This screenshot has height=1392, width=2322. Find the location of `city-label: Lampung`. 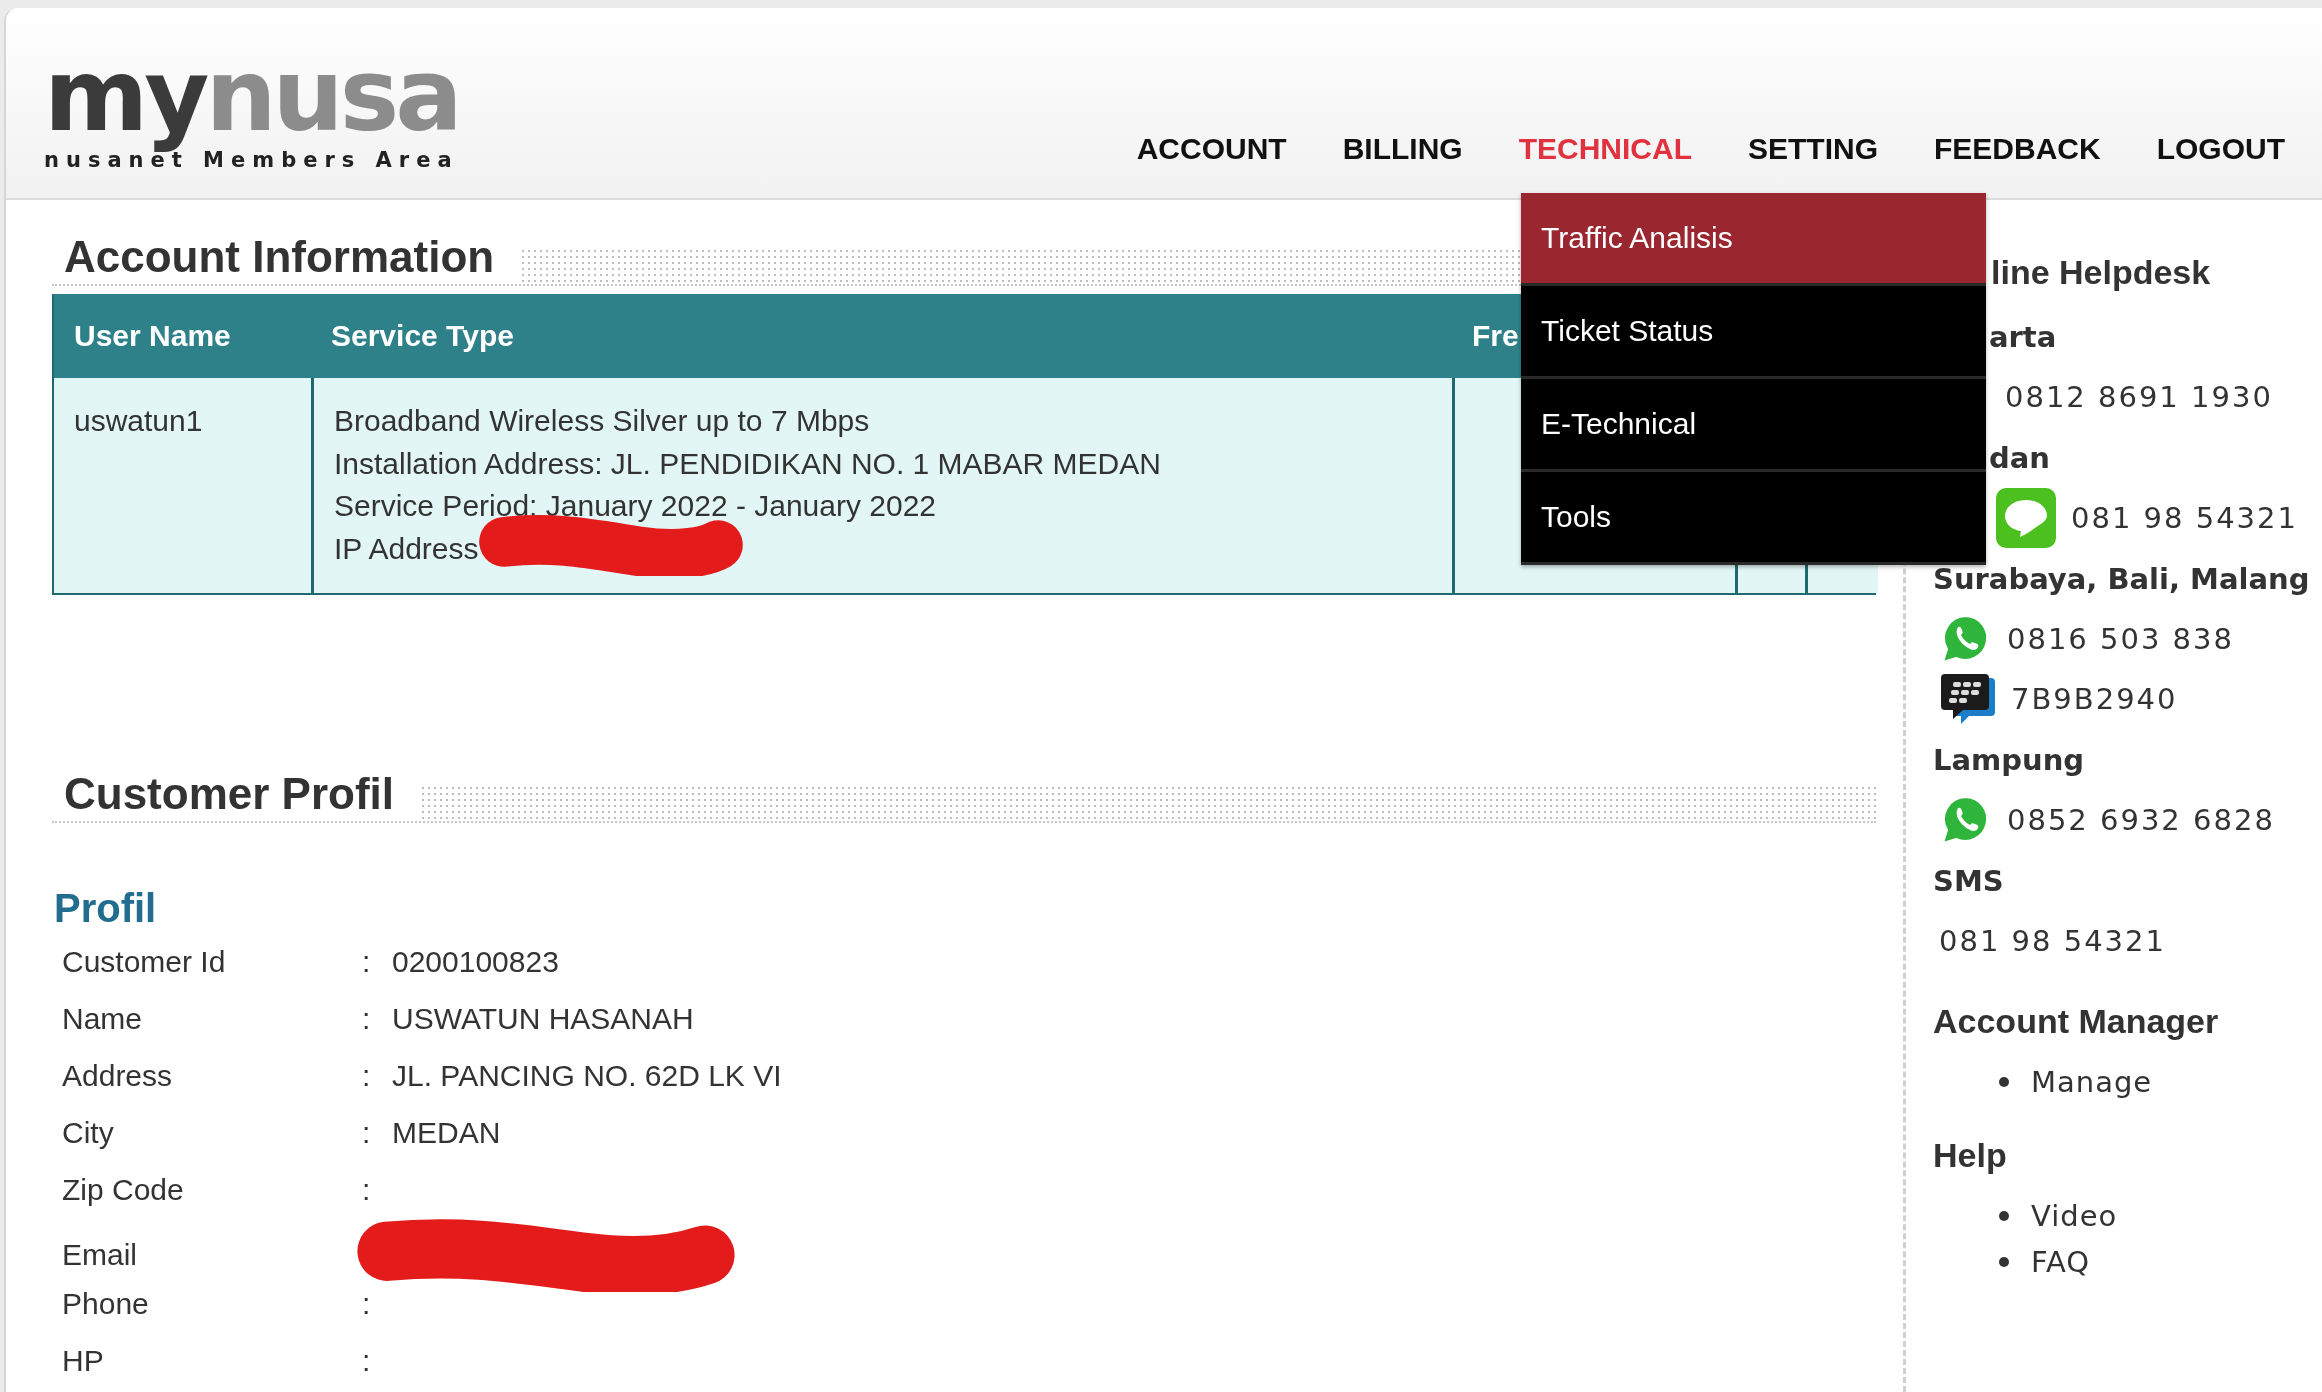

city-label: Lampung is located at coordinates (2009, 759).